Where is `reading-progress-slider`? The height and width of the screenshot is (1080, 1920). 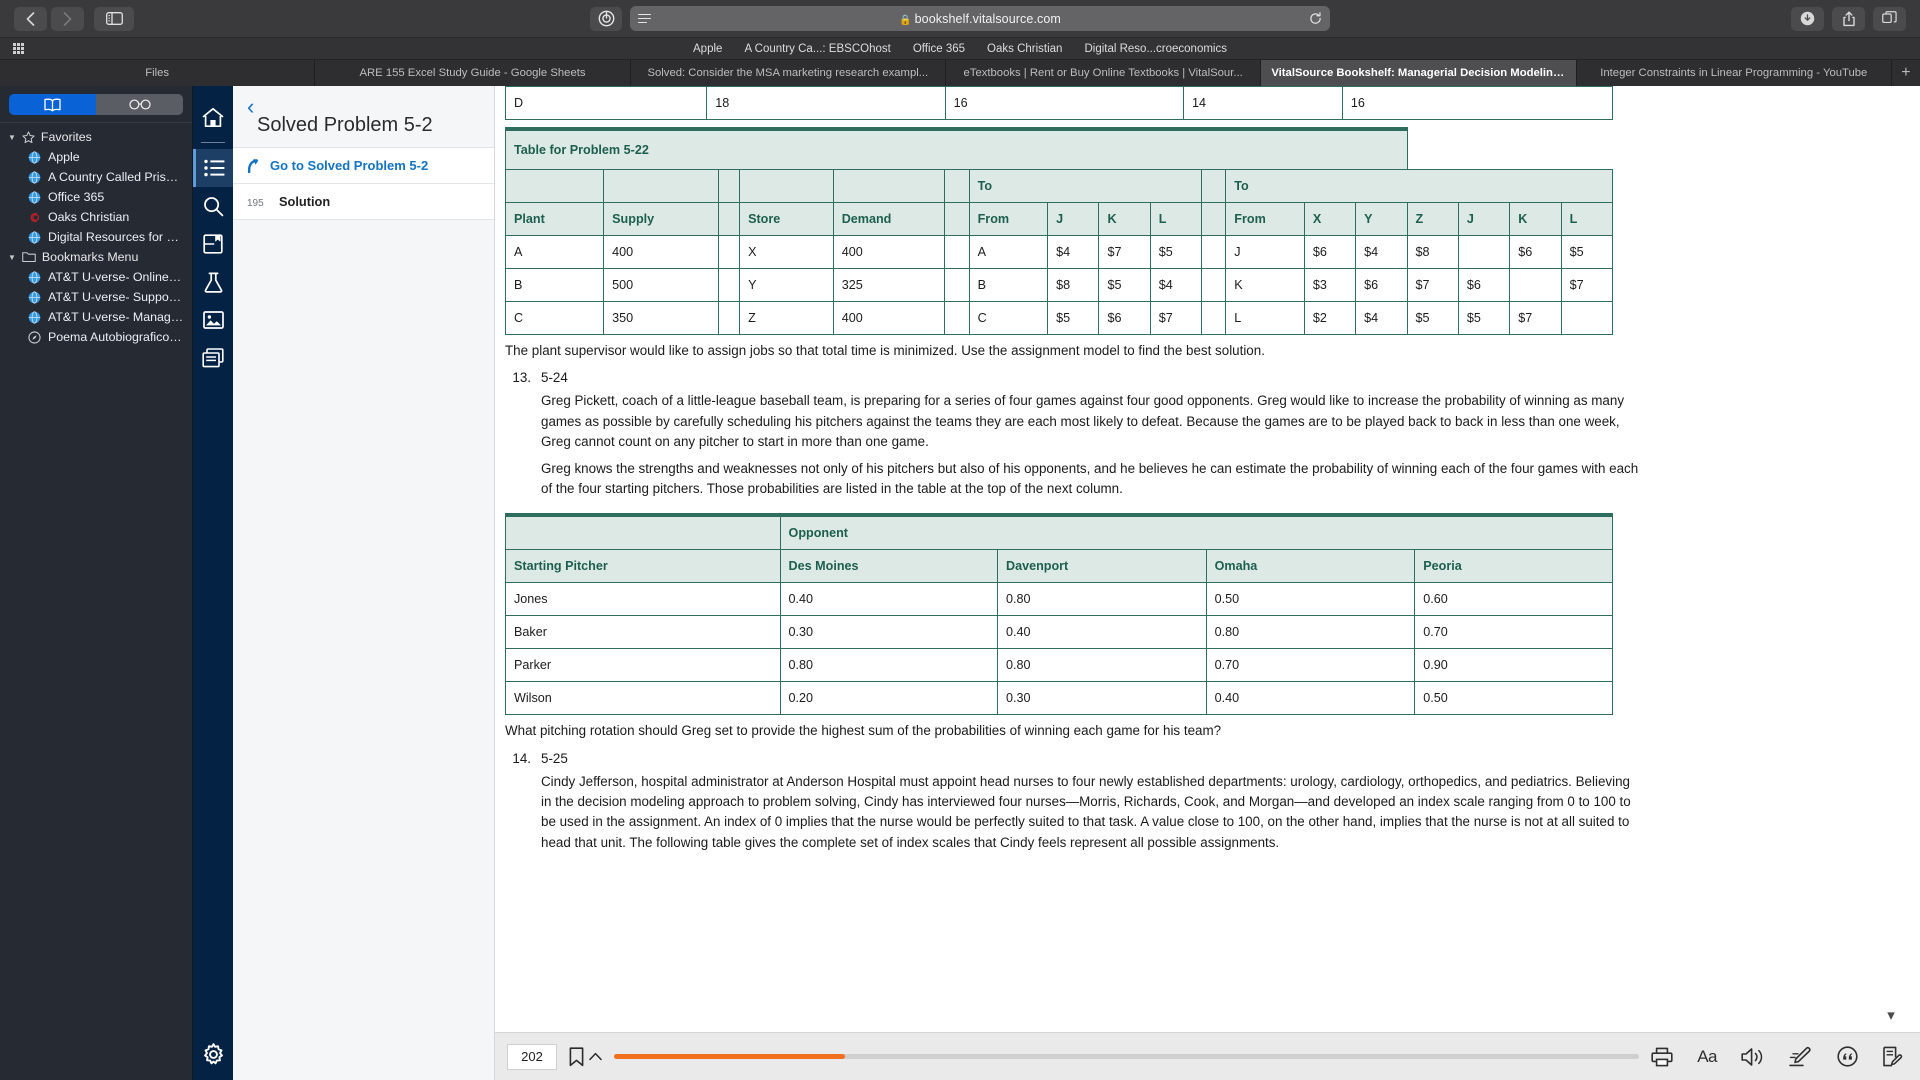 reading-progress-slider is located at coordinates (1127, 1056).